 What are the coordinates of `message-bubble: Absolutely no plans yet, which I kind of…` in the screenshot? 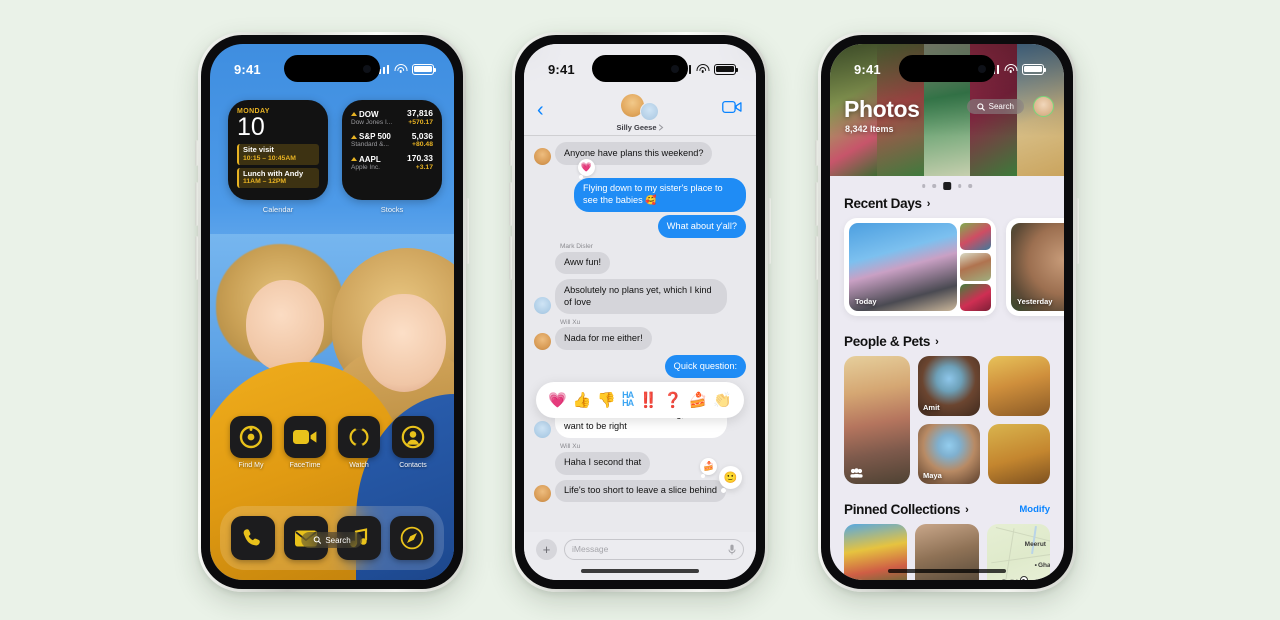 It's located at (641, 296).